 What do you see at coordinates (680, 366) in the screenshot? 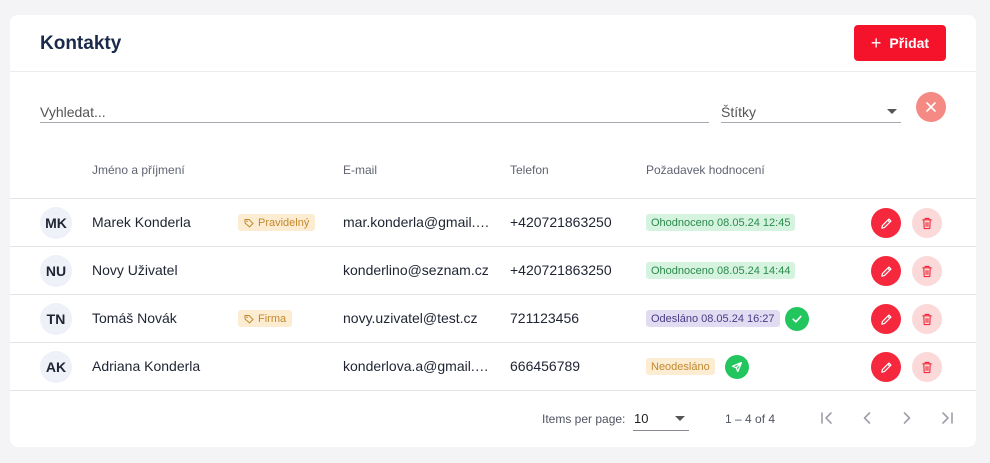
I see `status-badge: Neodesláno` at bounding box center [680, 366].